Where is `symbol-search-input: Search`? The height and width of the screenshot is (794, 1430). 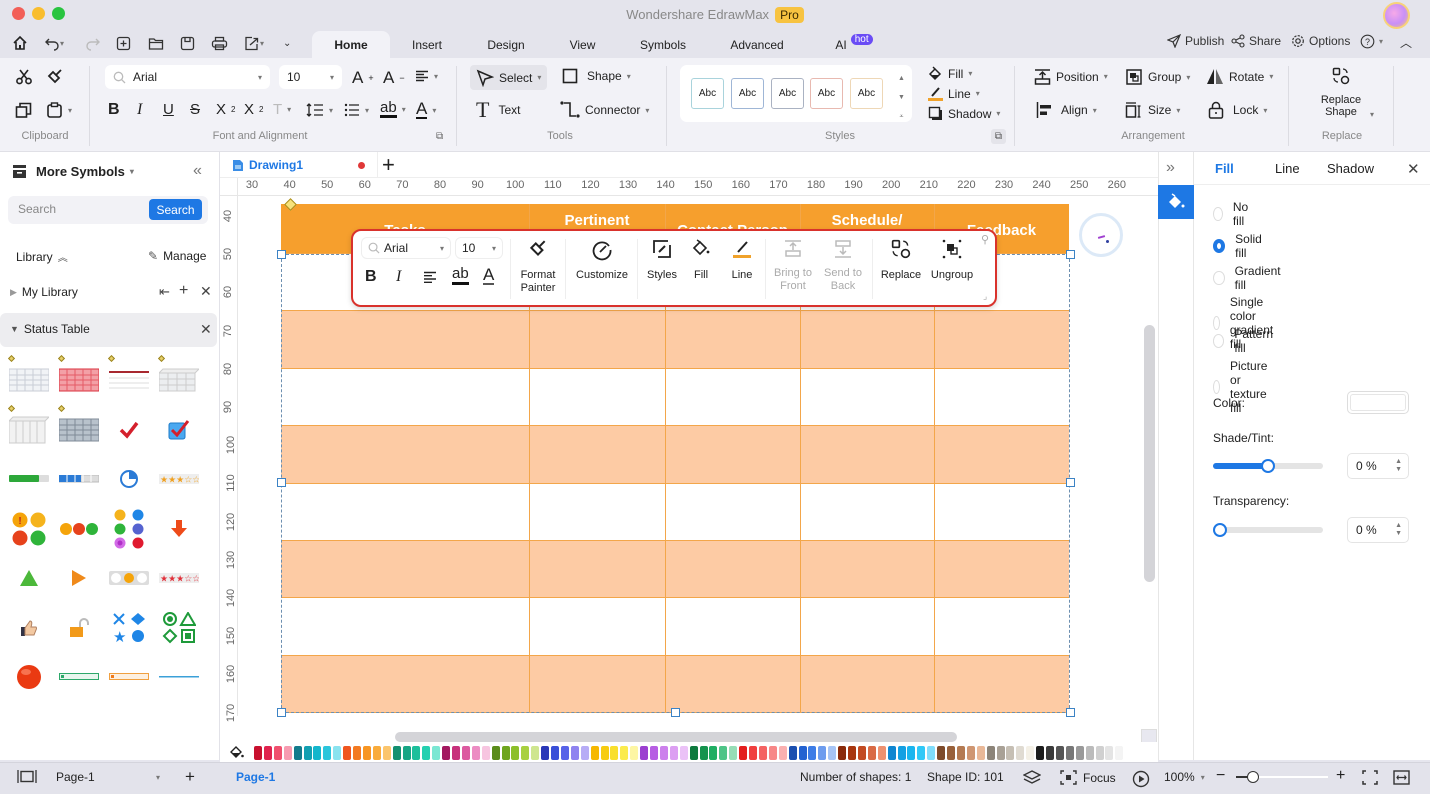
symbol-search-input: Search is located at coordinates (37, 209).